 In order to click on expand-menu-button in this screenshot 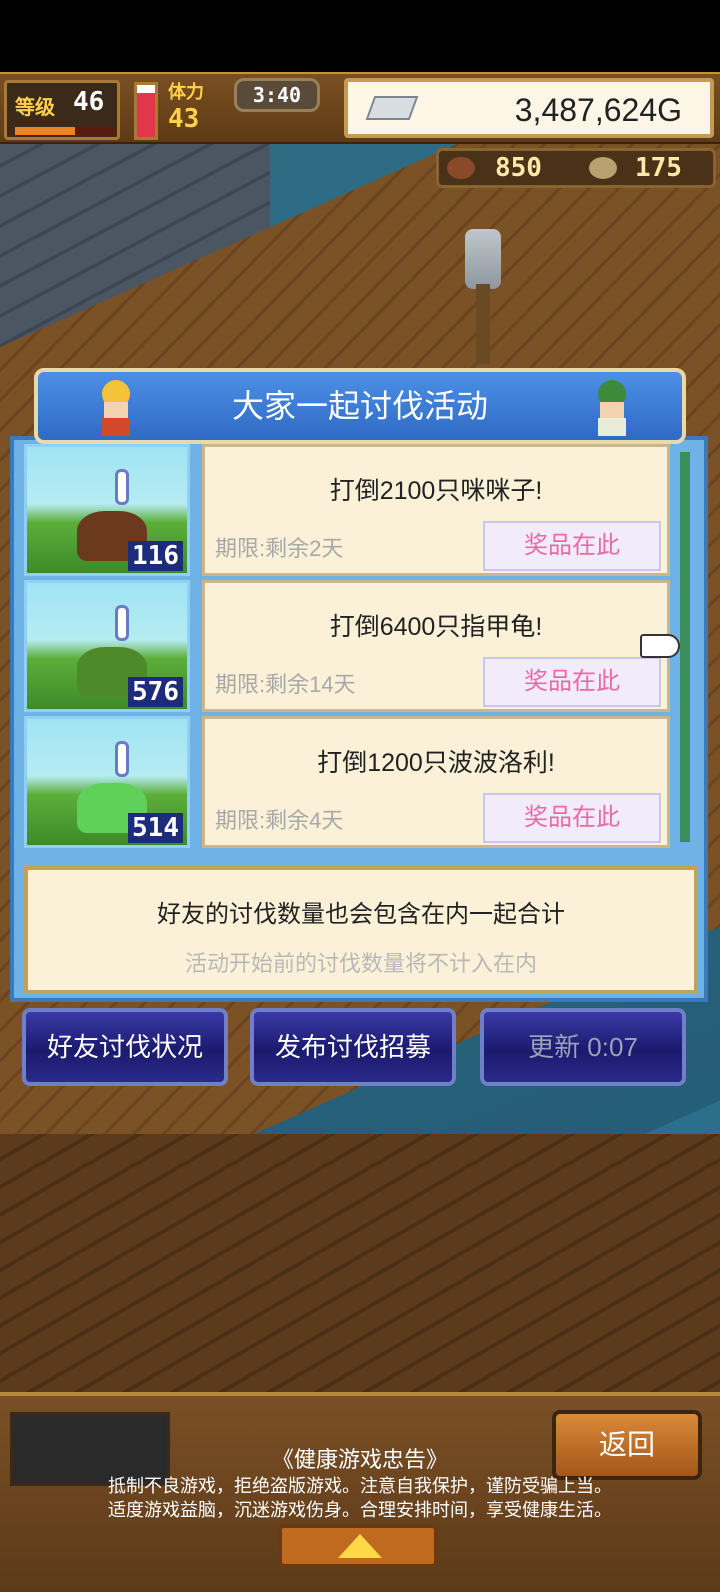, I will do `click(358, 1546)`.